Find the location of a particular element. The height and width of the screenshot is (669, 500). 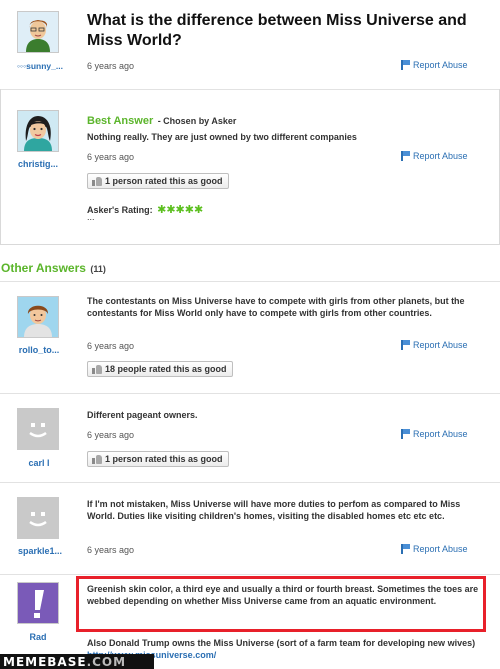

answer-username: Rad is located at coordinates (38, 637).